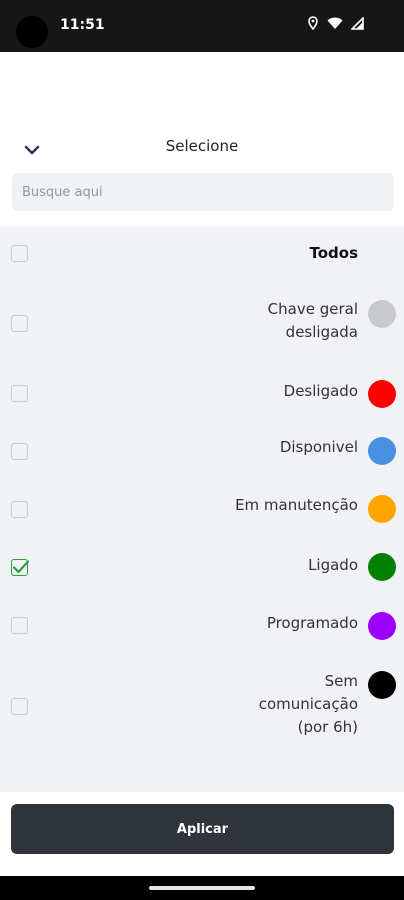 This screenshot has width=404, height=900. I want to click on option-label: Sem comunicação (por 6h), so click(308, 704).